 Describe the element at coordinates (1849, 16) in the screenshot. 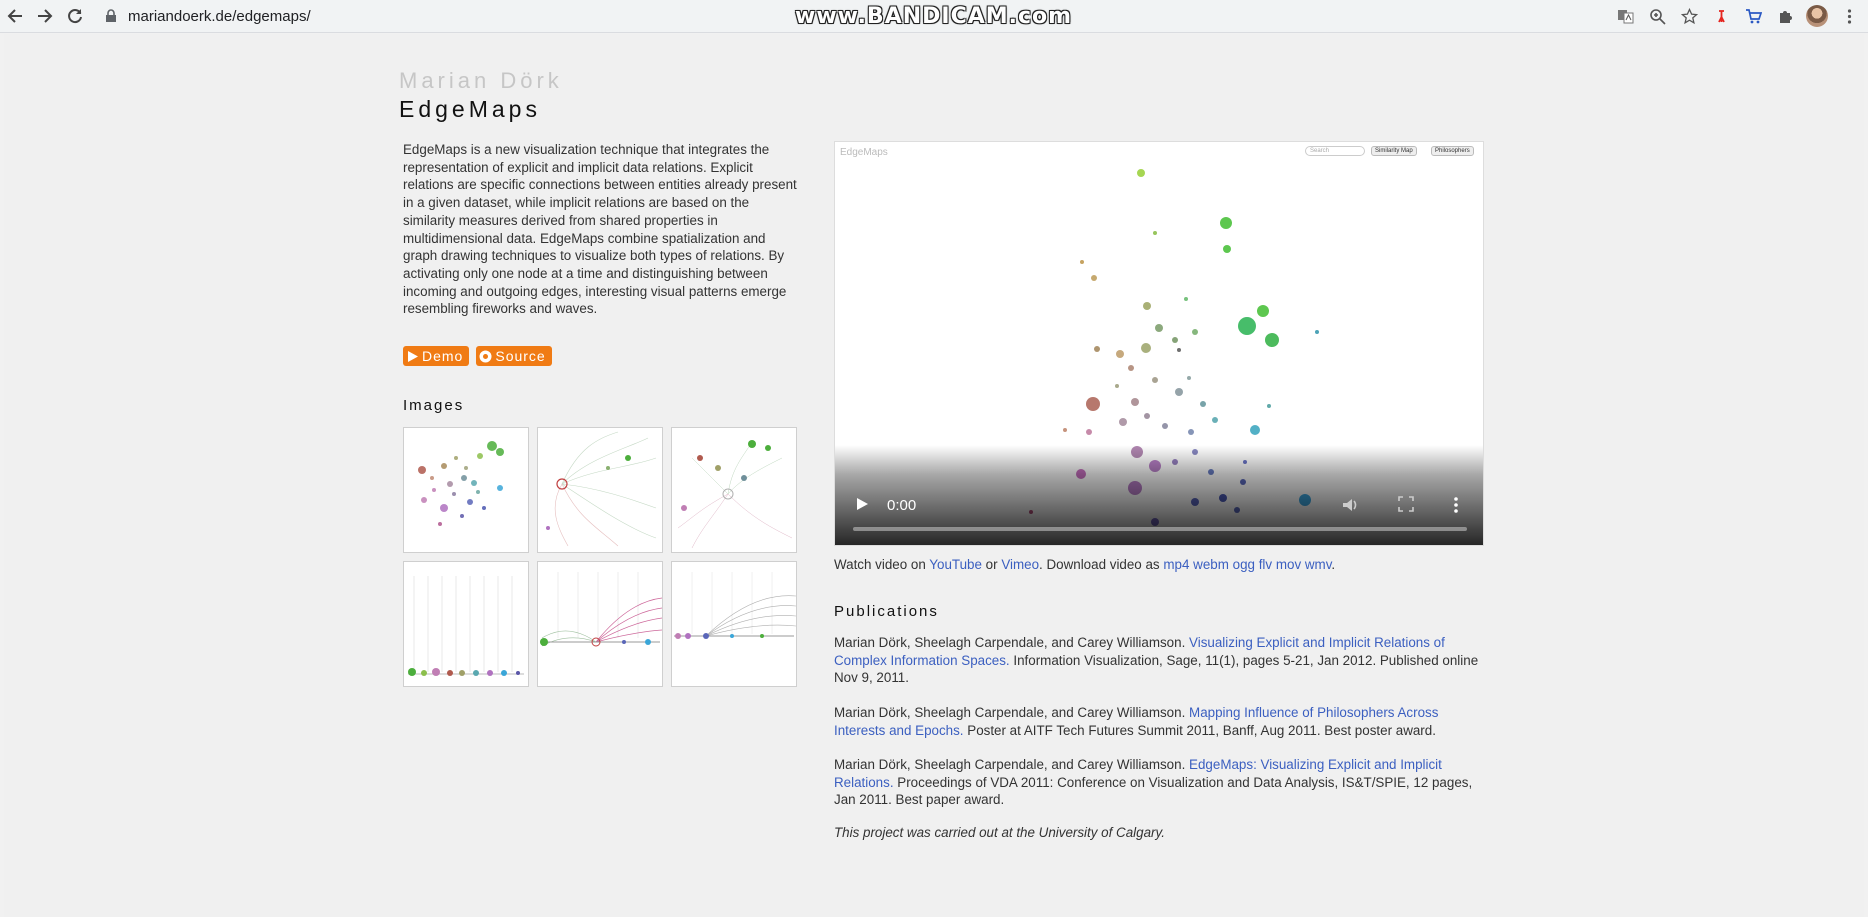

I see `menu-dots-icon` at that location.